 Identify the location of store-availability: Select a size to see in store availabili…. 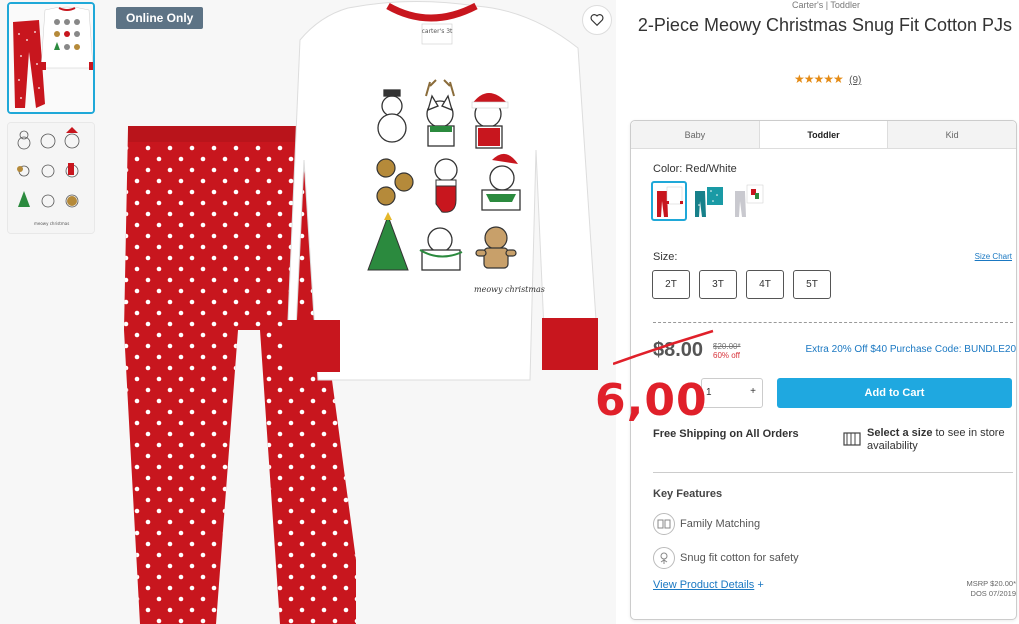
(942, 440).